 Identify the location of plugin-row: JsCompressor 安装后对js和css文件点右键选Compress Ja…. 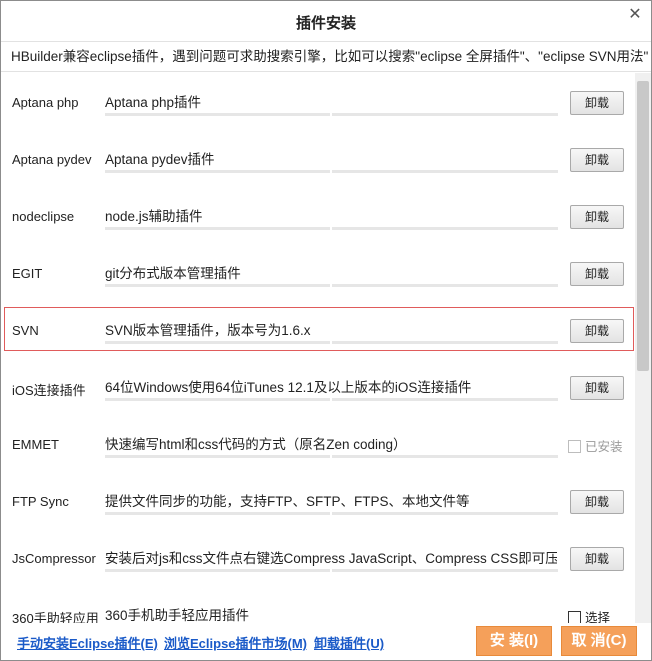
(318, 557).